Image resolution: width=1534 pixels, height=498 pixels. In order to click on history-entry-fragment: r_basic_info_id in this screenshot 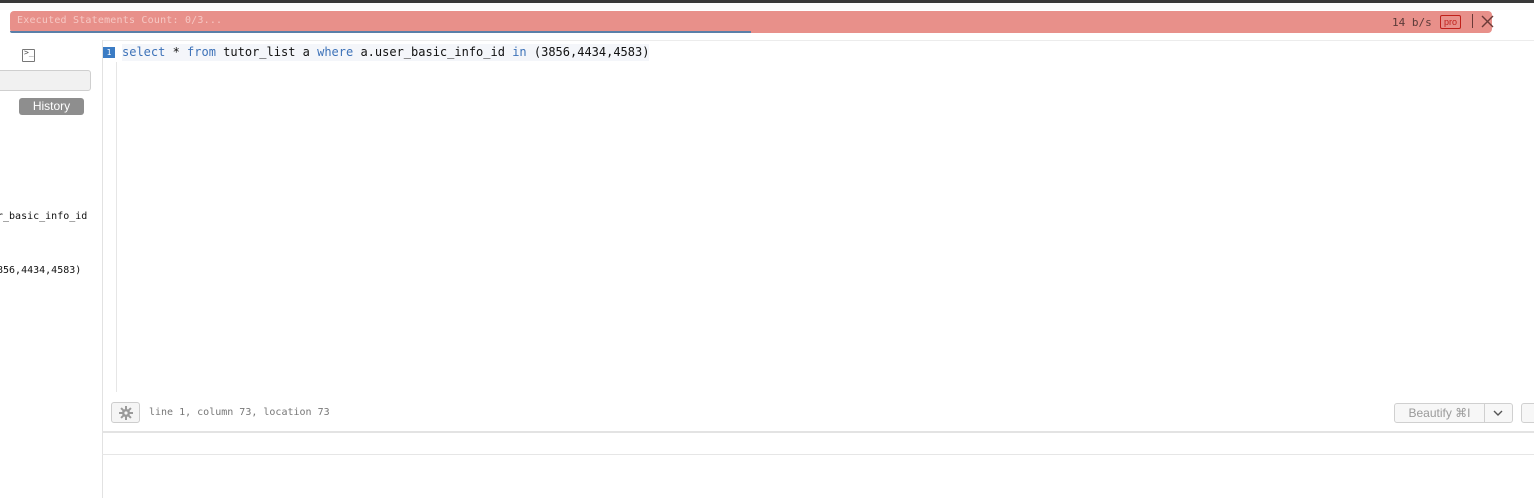, I will do `click(43, 216)`.